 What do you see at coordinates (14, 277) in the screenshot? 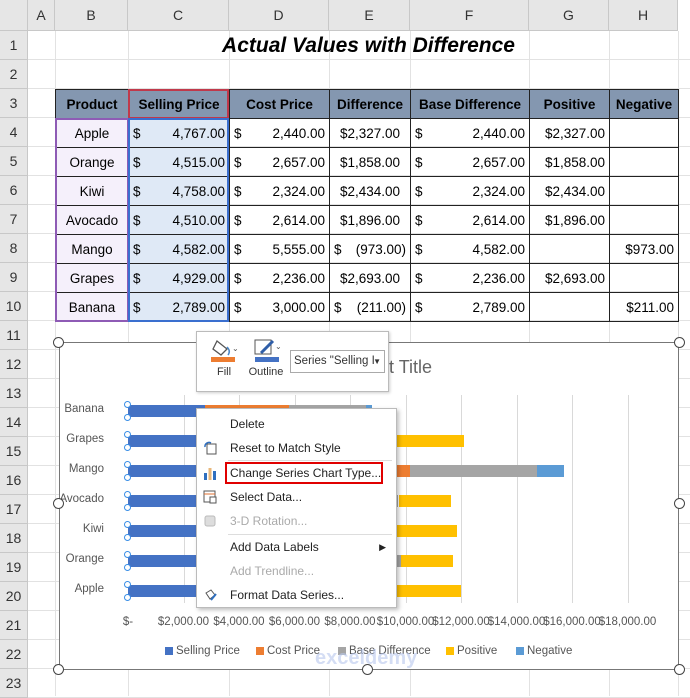
I see `row-header-9: 9` at bounding box center [14, 277].